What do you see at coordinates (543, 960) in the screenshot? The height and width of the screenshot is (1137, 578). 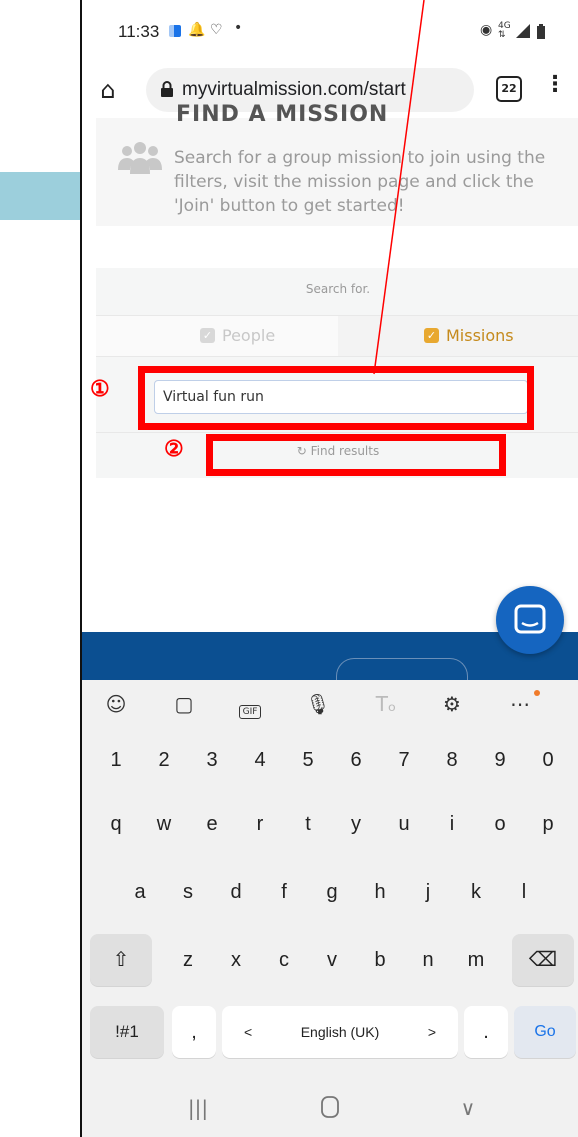 I see `backspace-key: ⌫` at bounding box center [543, 960].